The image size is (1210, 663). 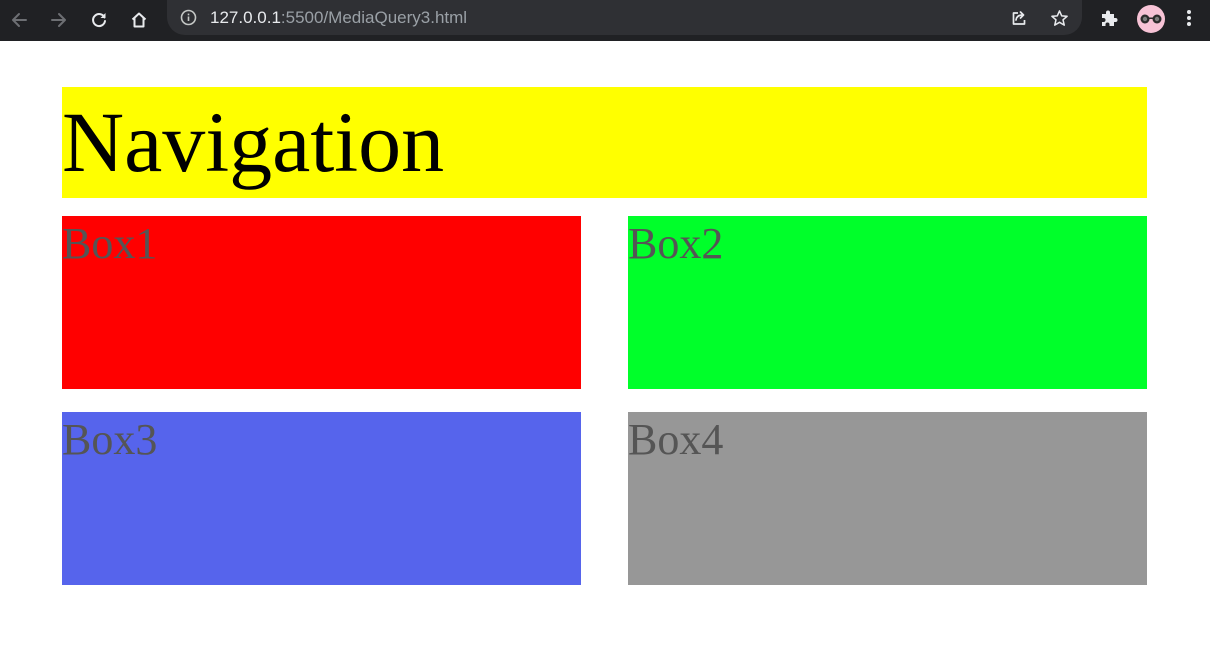 I want to click on arrow-right-icon, so click(x=58, y=20).